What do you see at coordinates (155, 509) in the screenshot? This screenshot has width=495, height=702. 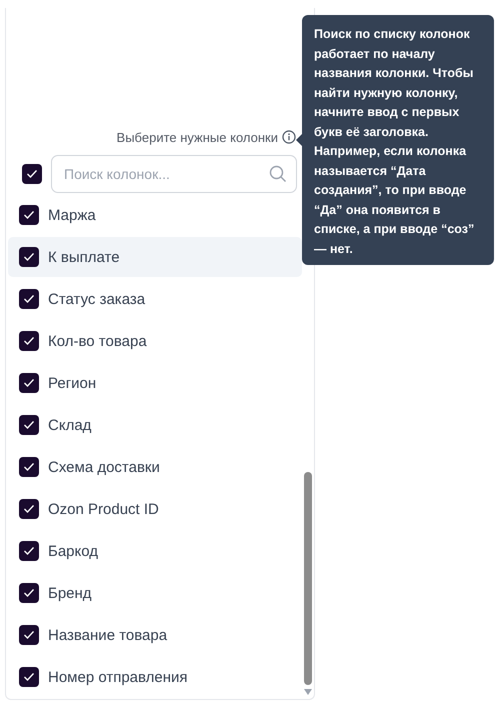 I see `column-option: Ozon Product ID` at bounding box center [155, 509].